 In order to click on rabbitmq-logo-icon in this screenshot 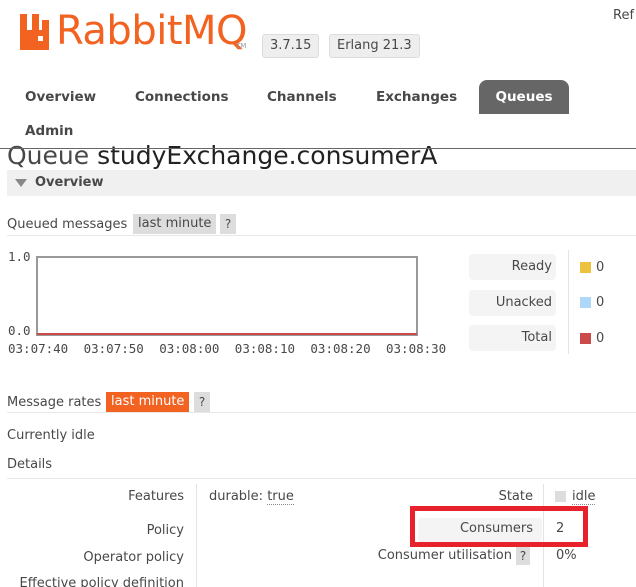, I will do `click(34, 32)`.